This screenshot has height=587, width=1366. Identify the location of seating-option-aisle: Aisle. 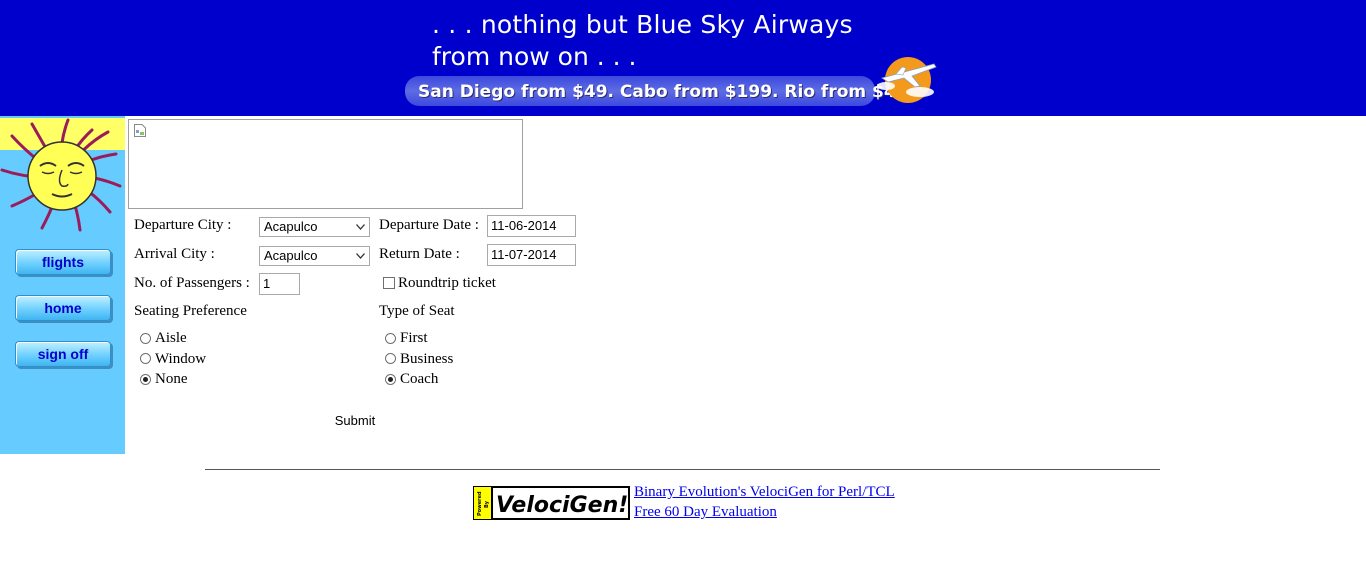
(171, 338).